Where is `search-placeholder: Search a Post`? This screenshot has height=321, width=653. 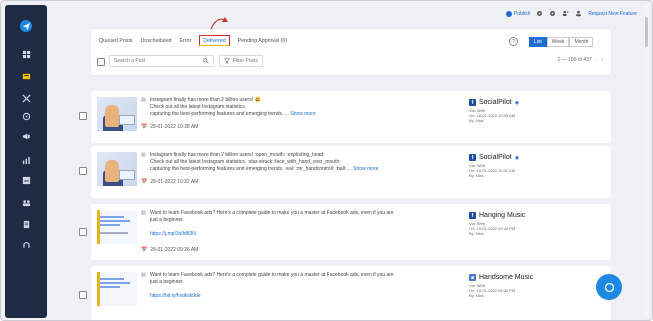
search-placeholder: Search a Post is located at coordinates (130, 61).